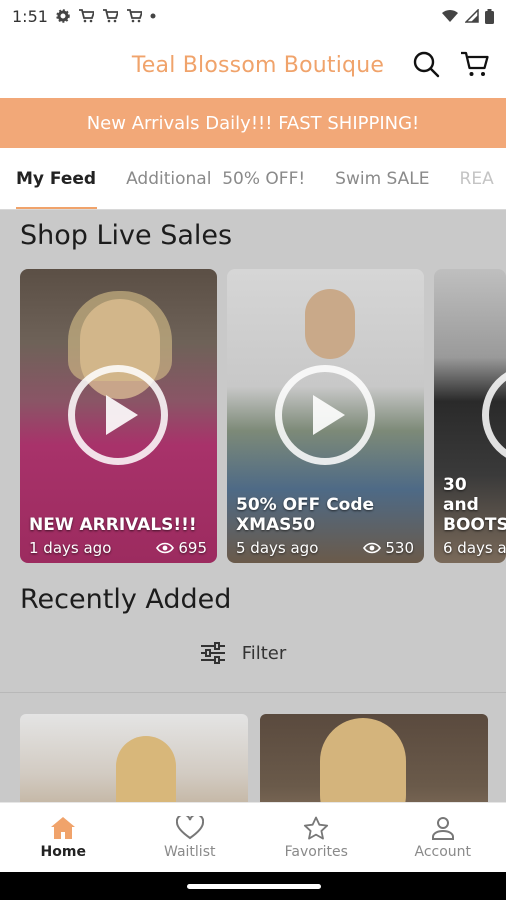 This screenshot has width=506, height=900. What do you see at coordinates (443, 851) in the screenshot?
I see `nav-account-label: Account` at bounding box center [443, 851].